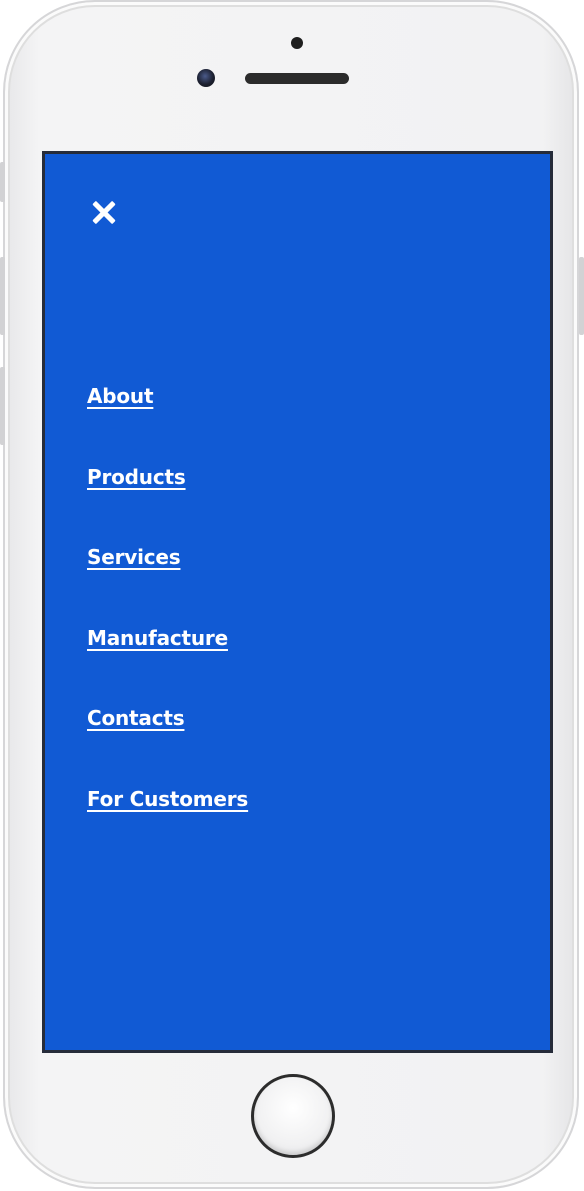  What do you see at coordinates (136, 477) in the screenshot?
I see `menu-link-products: Products` at bounding box center [136, 477].